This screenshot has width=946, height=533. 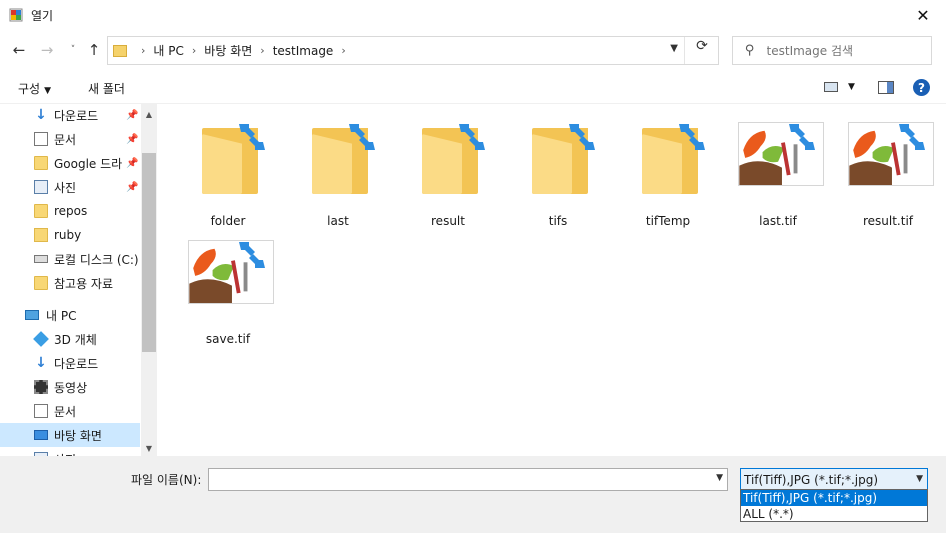 What do you see at coordinates (88, 163) in the screenshot?
I see `sidebar-item-label: Google 드라이브` at bounding box center [88, 163].